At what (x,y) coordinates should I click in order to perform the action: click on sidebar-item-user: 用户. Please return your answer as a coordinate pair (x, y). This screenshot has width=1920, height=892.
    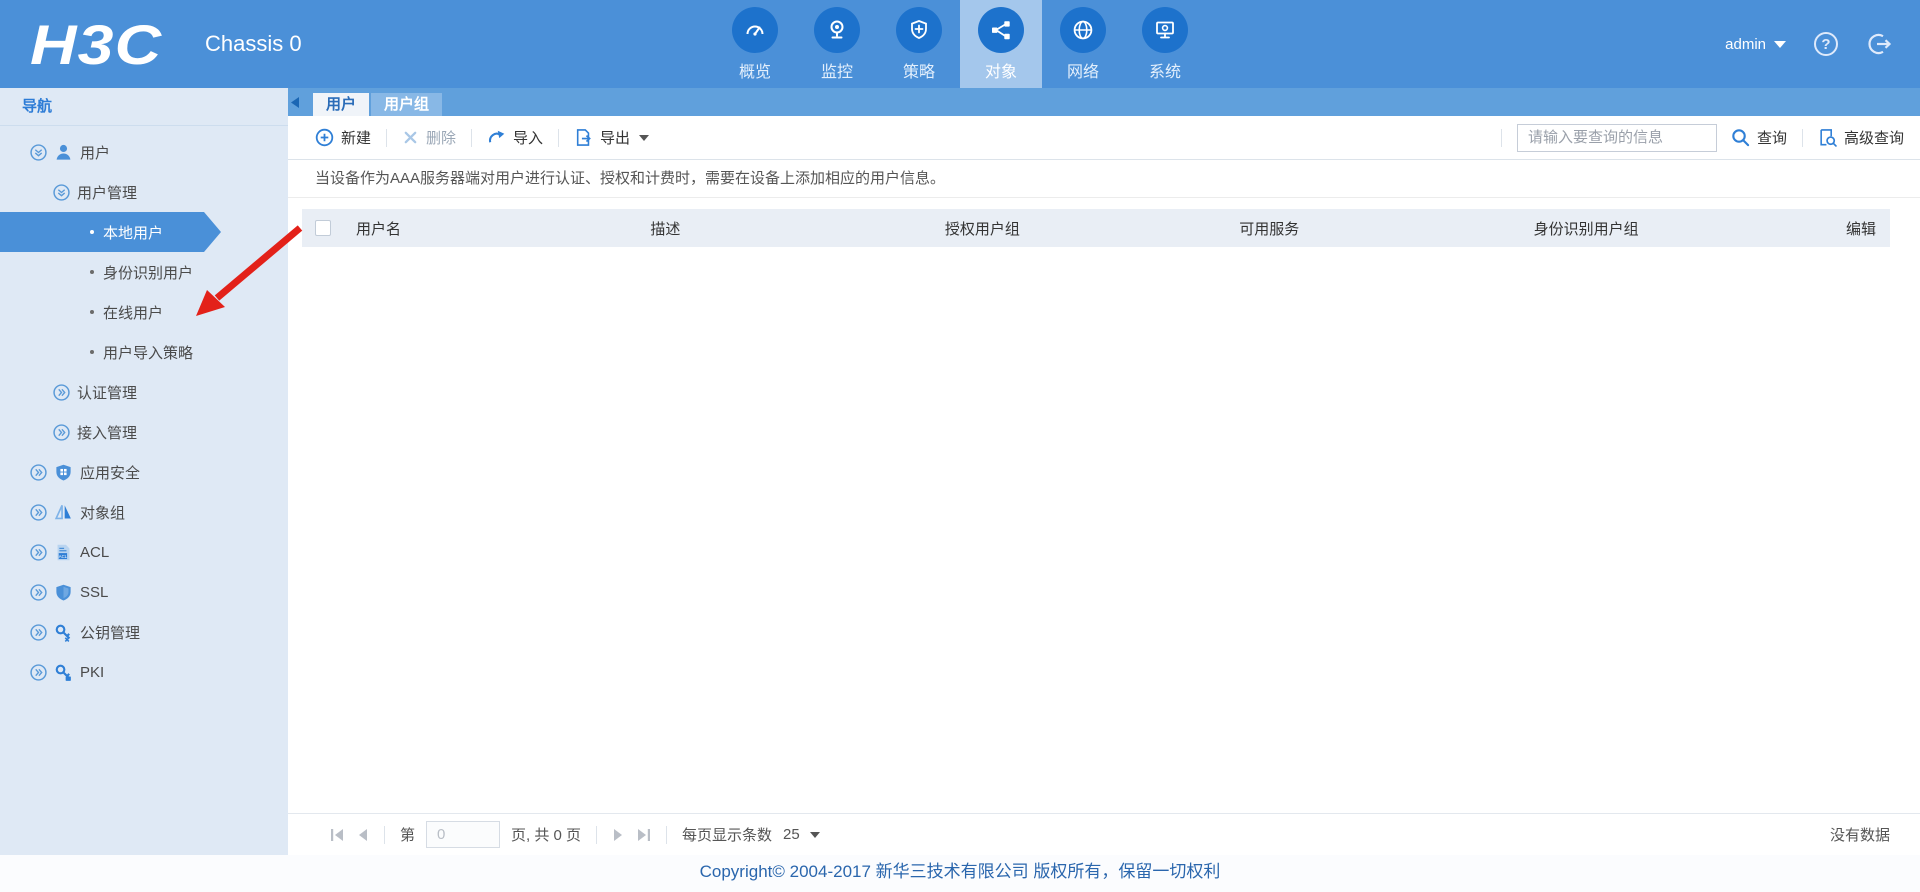
    Looking at the image, I should click on (144, 152).